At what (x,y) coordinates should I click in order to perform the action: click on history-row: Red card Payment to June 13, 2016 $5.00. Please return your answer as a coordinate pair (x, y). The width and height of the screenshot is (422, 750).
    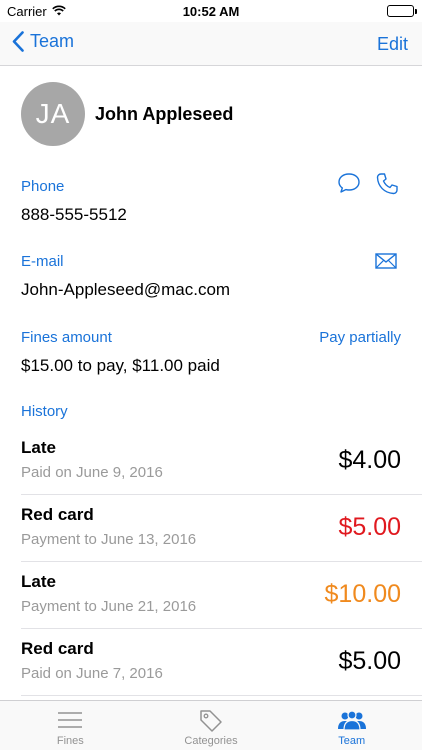
    Looking at the image, I should click on (221, 528).